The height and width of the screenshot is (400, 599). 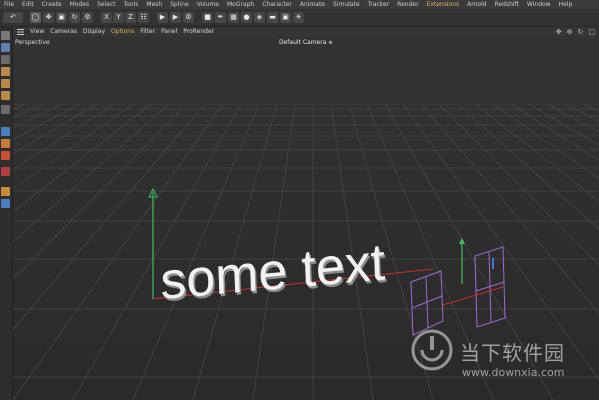 What do you see at coordinates (37, 32) in the screenshot?
I see `viewport-menu-view: View` at bounding box center [37, 32].